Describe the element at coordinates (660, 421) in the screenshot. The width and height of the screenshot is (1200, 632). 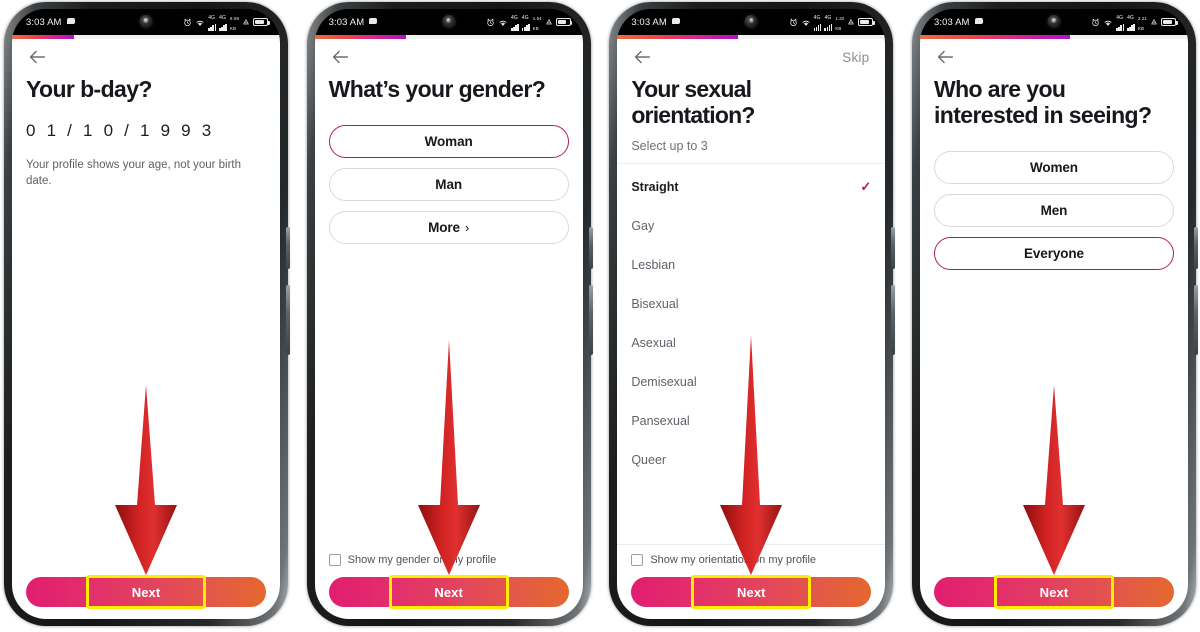
I see `list-item-label: Pansexual` at that location.